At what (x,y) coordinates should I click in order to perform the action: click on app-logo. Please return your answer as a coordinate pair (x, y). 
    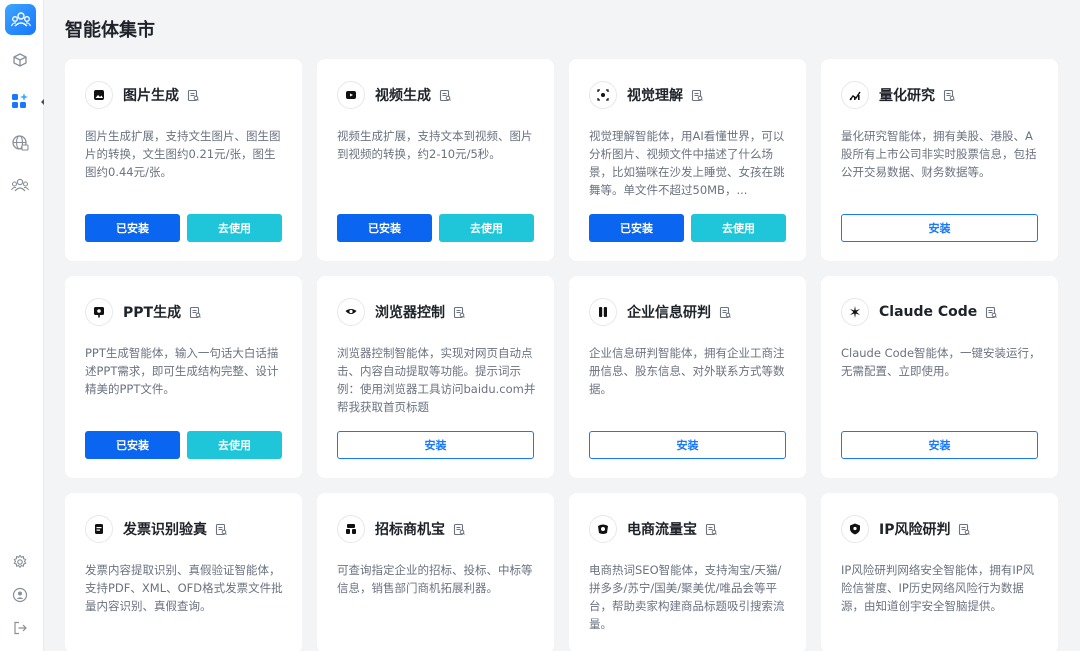
    Looking at the image, I should click on (20, 19).